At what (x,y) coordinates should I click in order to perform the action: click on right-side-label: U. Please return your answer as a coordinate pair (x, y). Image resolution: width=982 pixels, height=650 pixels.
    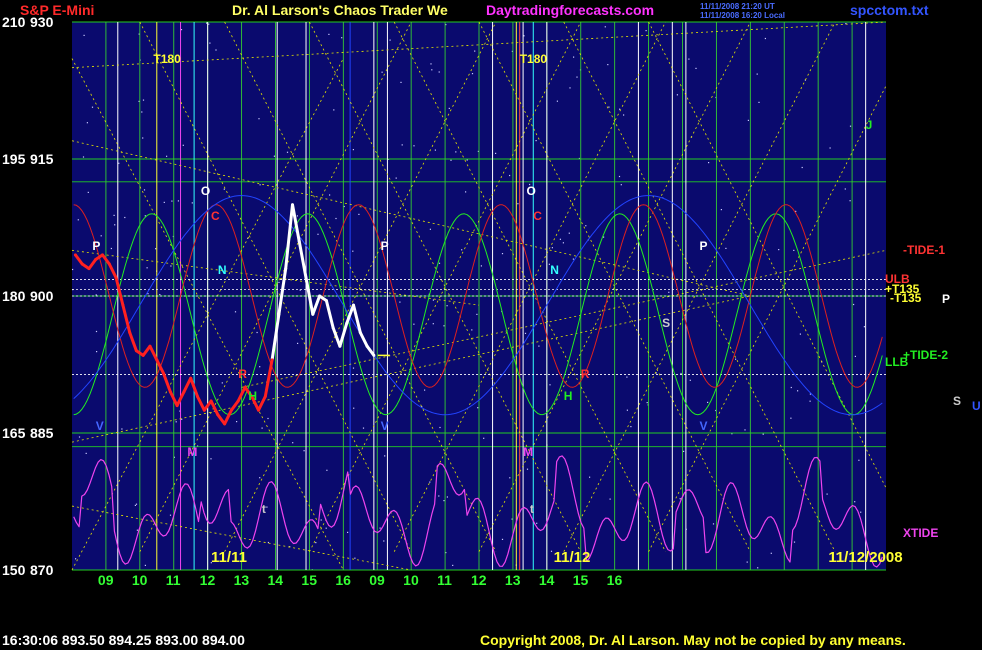
    Looking at the image, I should click on (976, 405).